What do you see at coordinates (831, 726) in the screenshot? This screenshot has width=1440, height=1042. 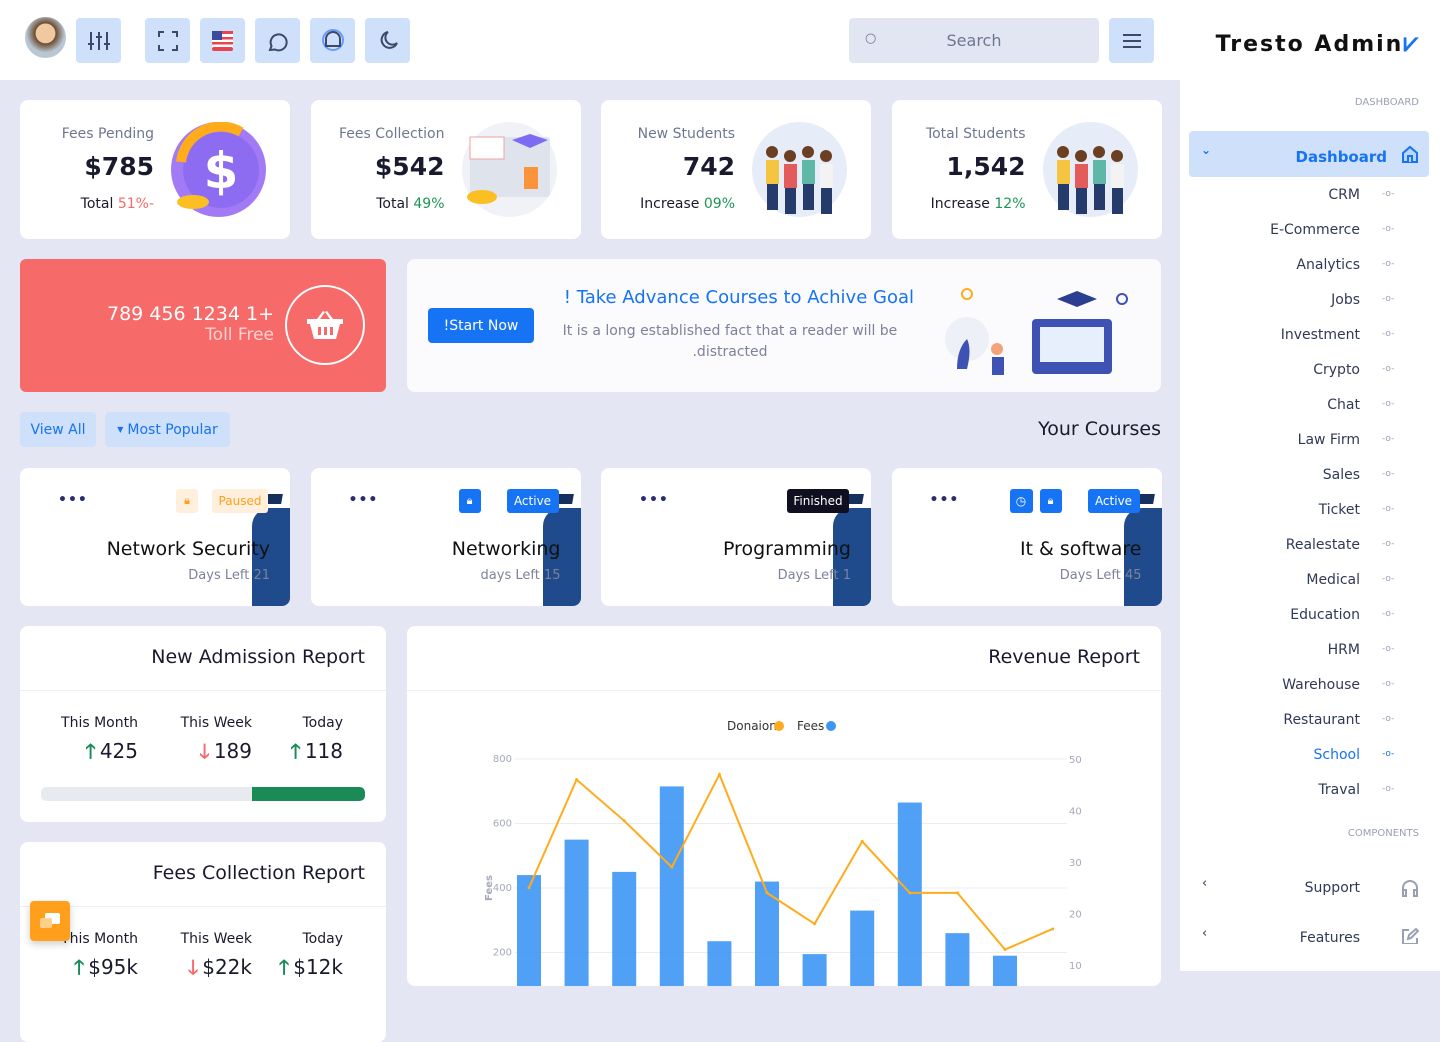 I see `legend-fees-marker` at bounding box center [831, 726].